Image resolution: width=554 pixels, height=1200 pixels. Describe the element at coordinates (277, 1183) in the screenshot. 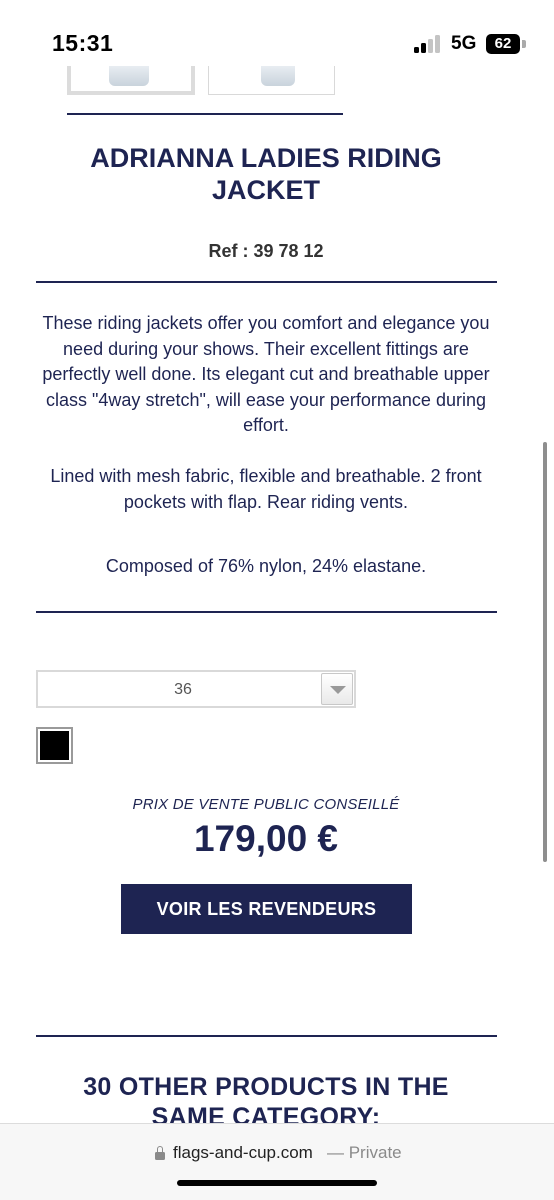

I see `home-indicator` at that location.